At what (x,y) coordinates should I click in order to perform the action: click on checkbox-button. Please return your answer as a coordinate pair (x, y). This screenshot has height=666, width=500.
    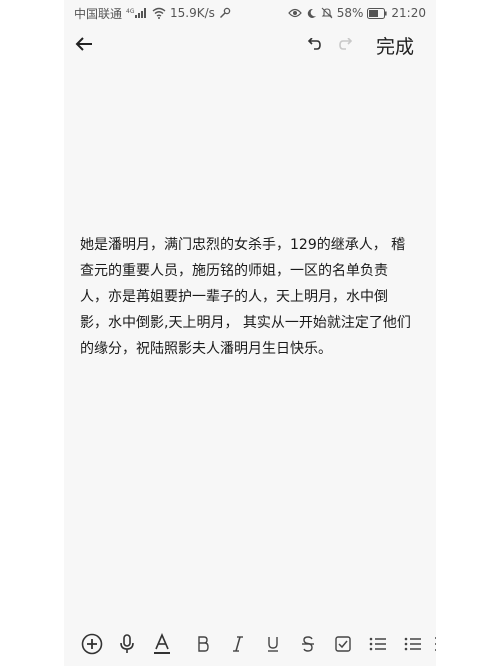
    Looking at the image, I should click on (342, 646).